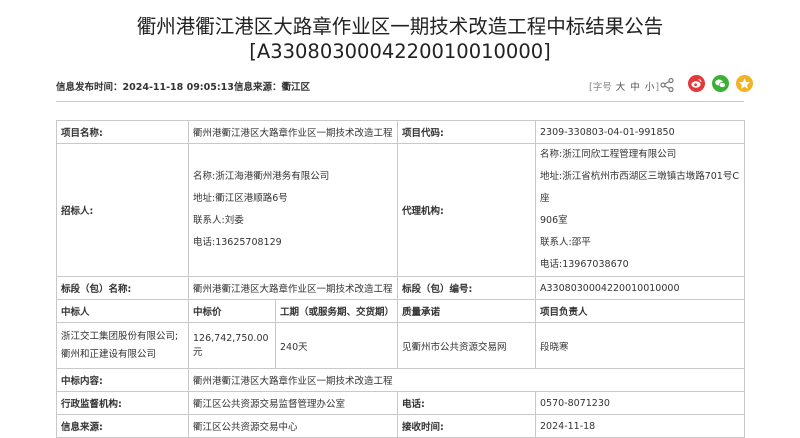 This screenshot has height=438, width=800. What do you see at coordinates (608, 154) in the screenshot?
I see `agency-name: 名称:浙江同欣工程管理有限公司` at bounding box center [608, 154].